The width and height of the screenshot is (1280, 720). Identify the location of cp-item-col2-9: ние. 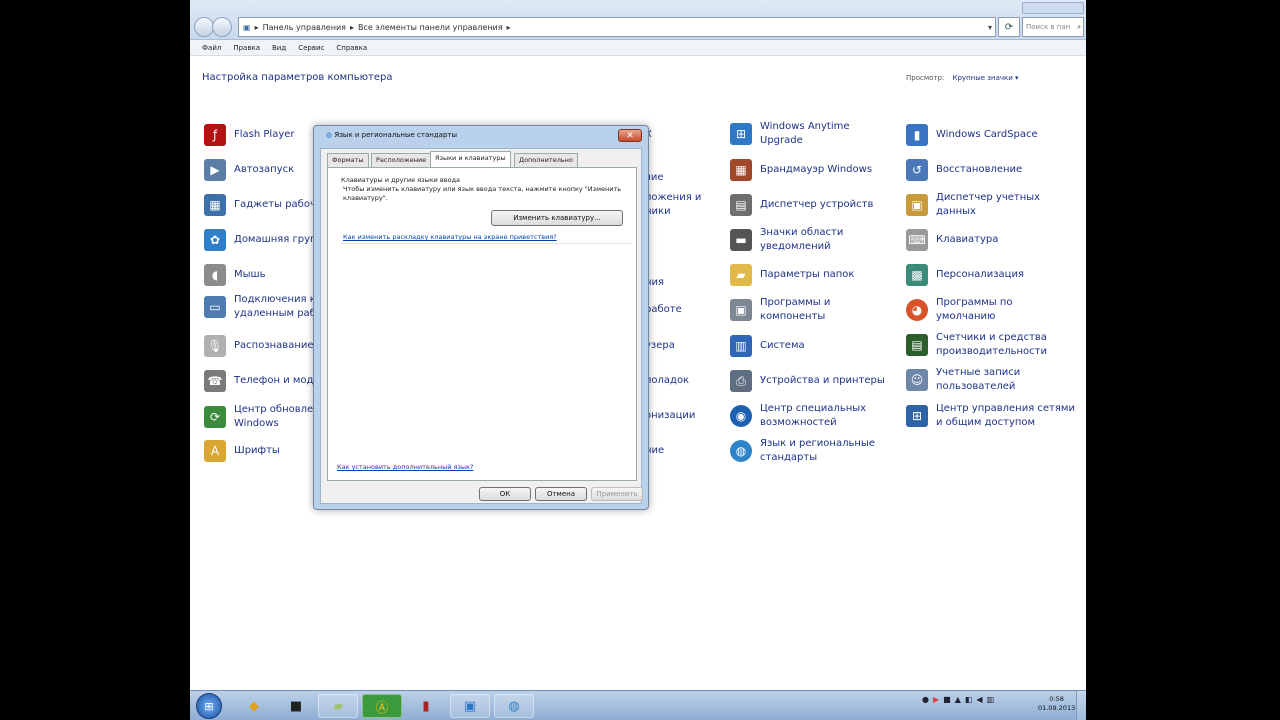
(680, 451).